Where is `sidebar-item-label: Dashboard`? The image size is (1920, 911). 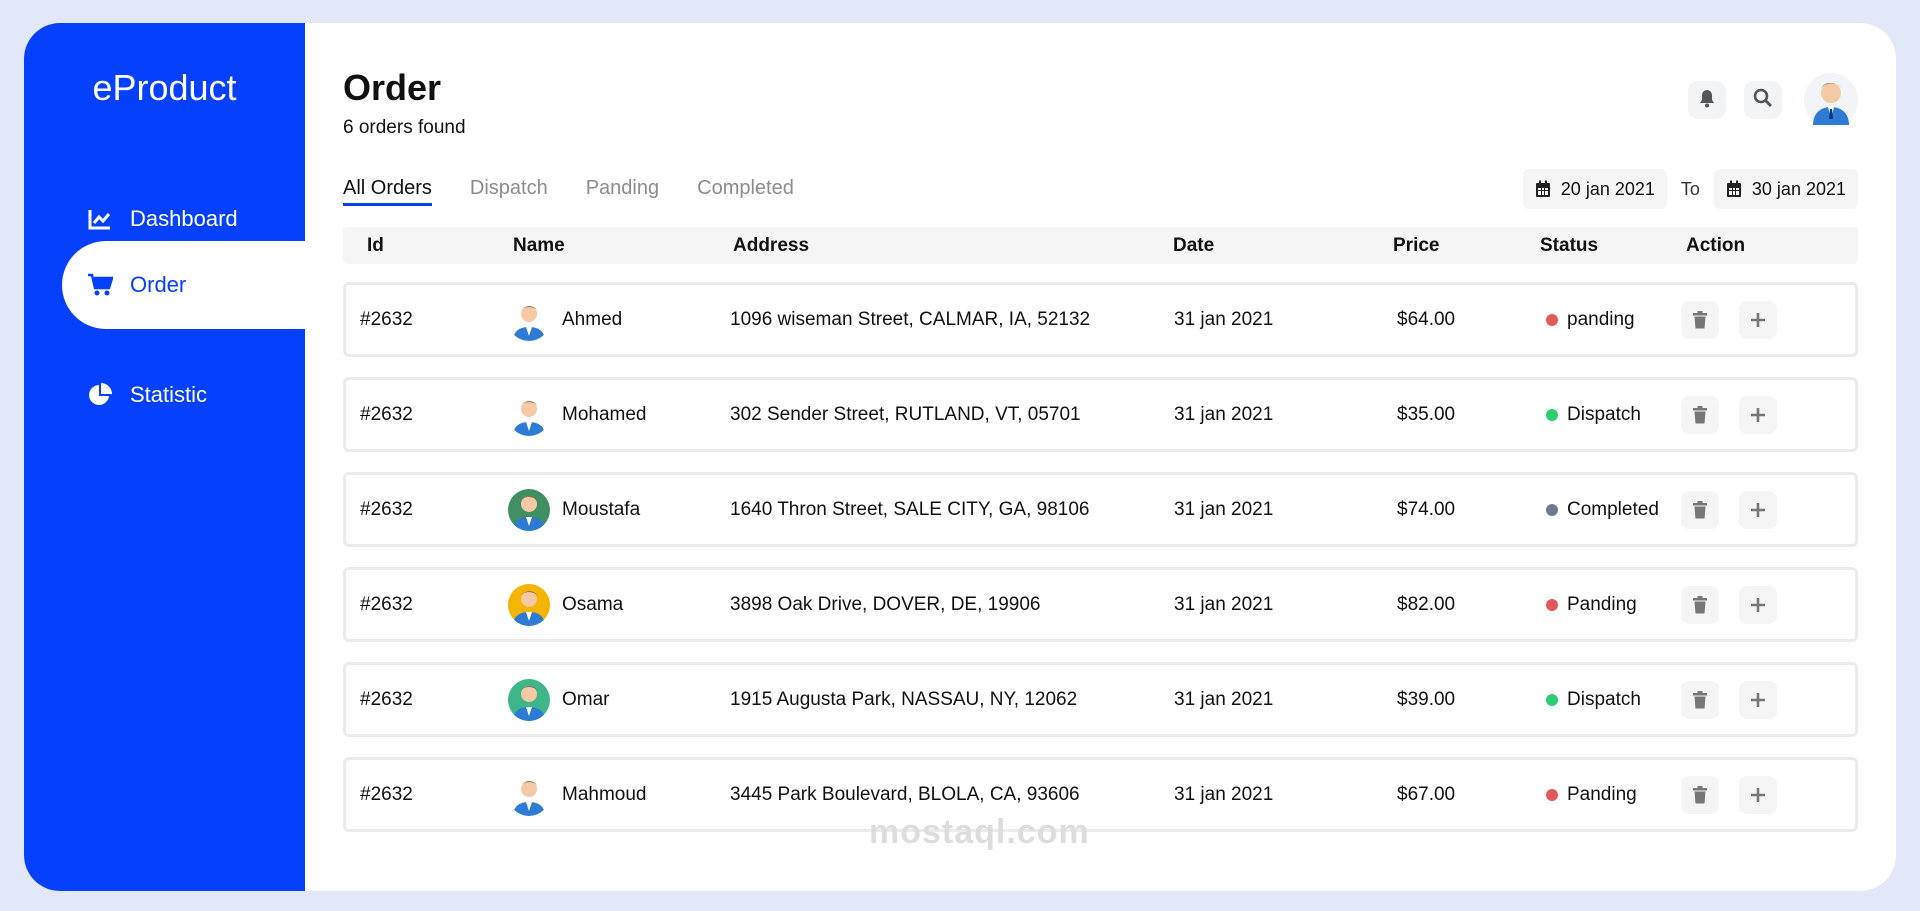 sidebar-item-label: Dashboard is located at coordinates (184, 218).